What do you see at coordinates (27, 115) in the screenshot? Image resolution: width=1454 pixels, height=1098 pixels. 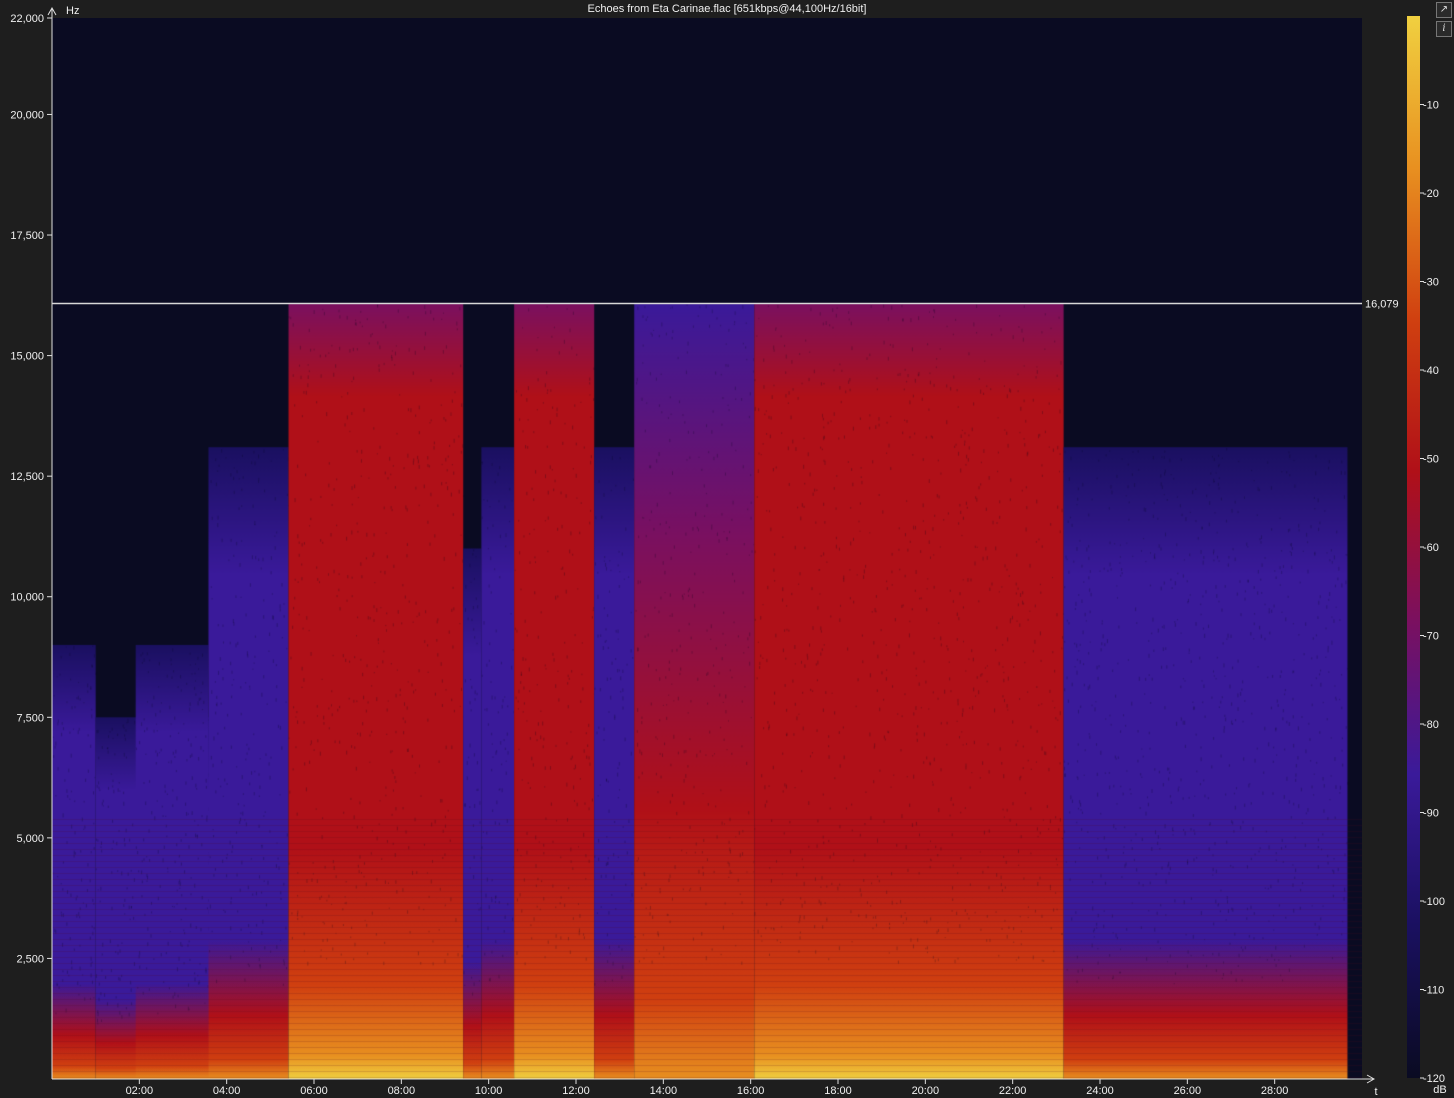 I see `y-tick-label-7: 20,000` at bounding box center [27, 115].